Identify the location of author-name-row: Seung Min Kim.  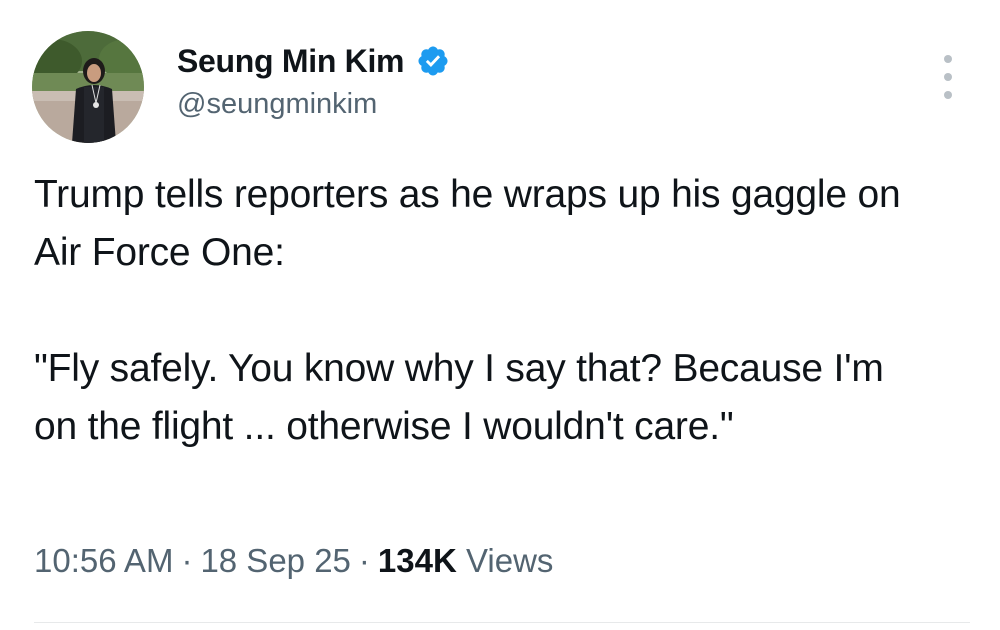
(313, 61).